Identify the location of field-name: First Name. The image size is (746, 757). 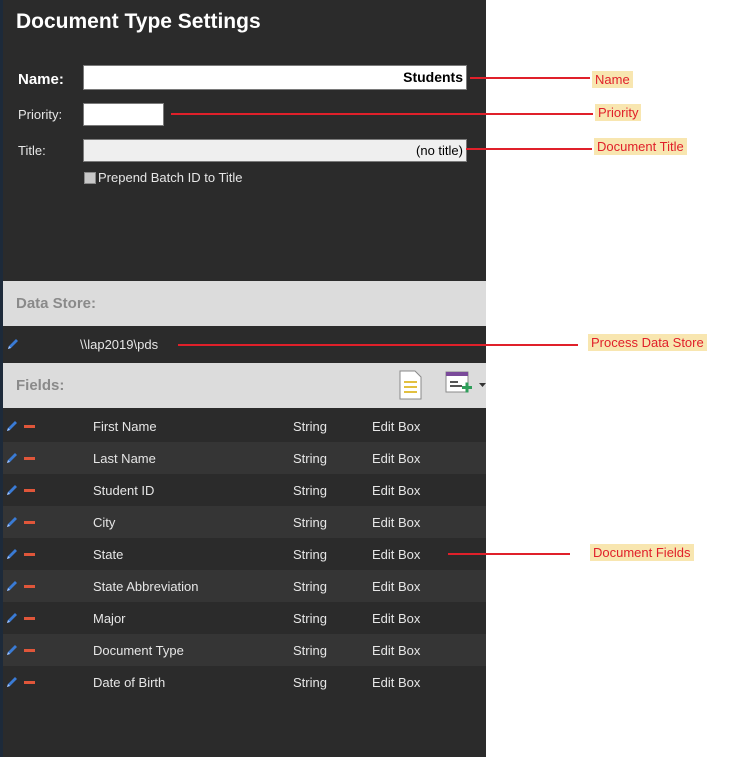
(125, 426).